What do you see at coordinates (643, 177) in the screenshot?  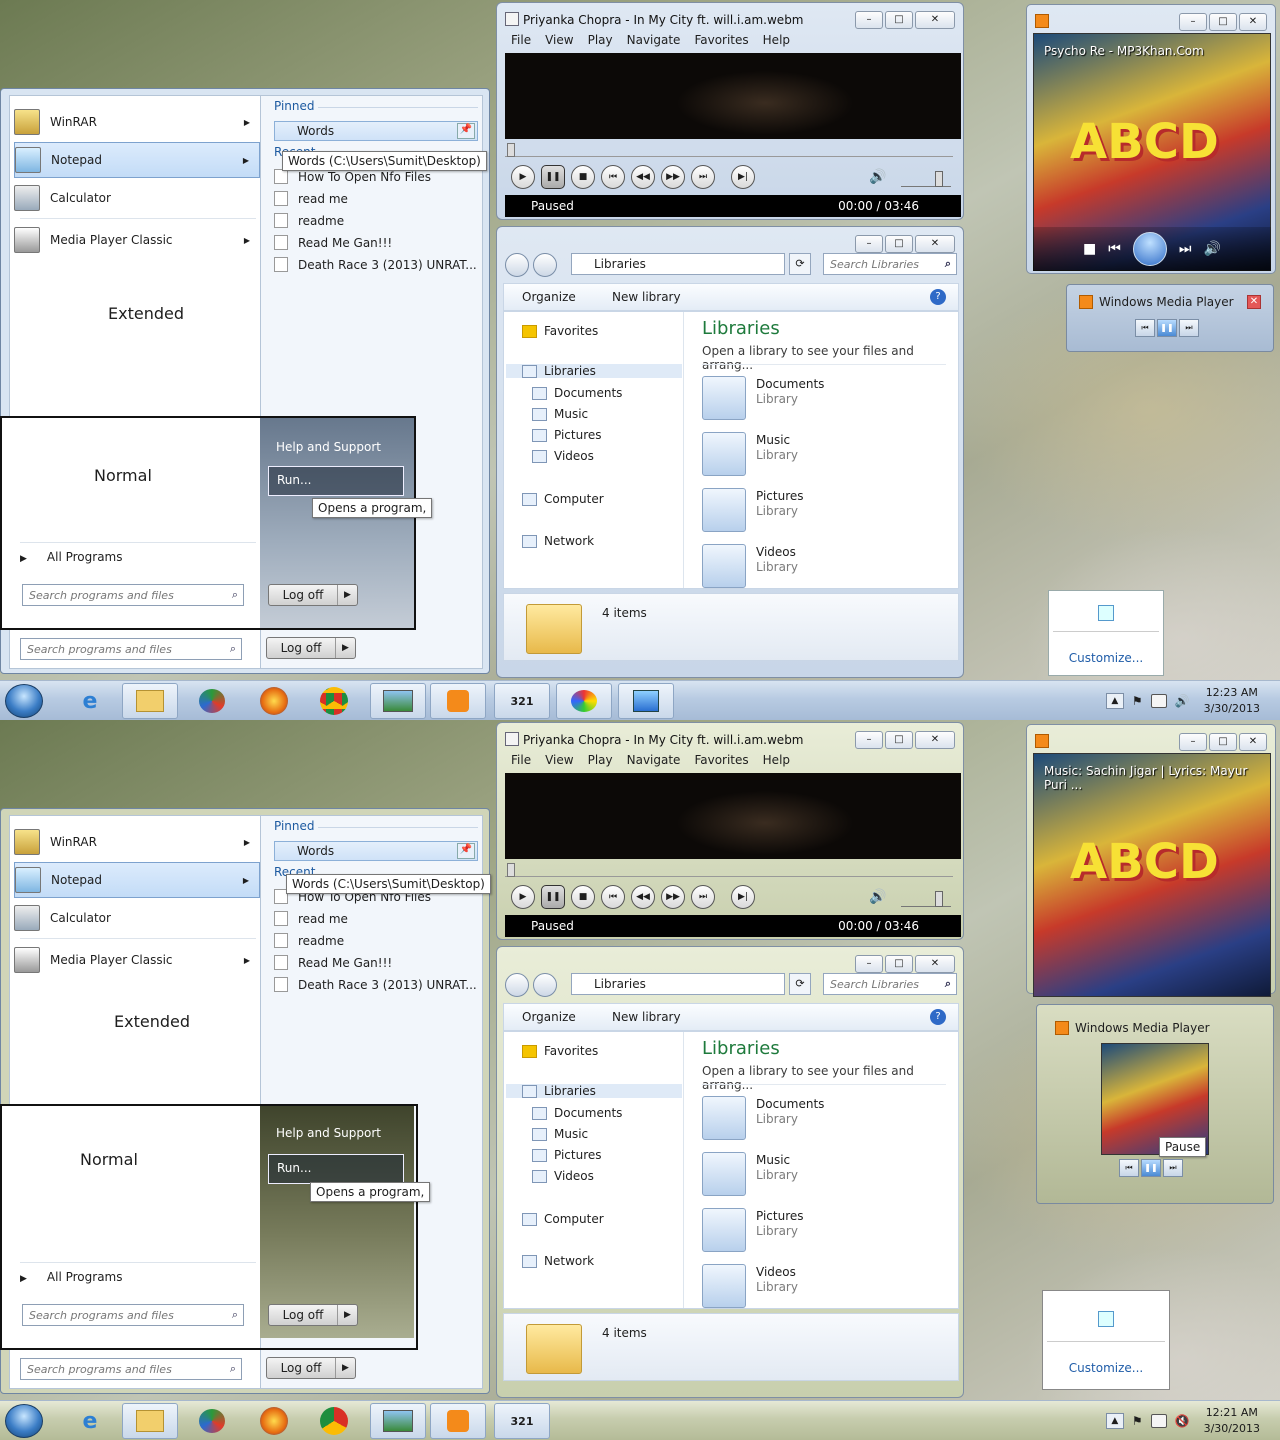 I see `rewind-icon: ◀◀` at bounding box center [643, 177].